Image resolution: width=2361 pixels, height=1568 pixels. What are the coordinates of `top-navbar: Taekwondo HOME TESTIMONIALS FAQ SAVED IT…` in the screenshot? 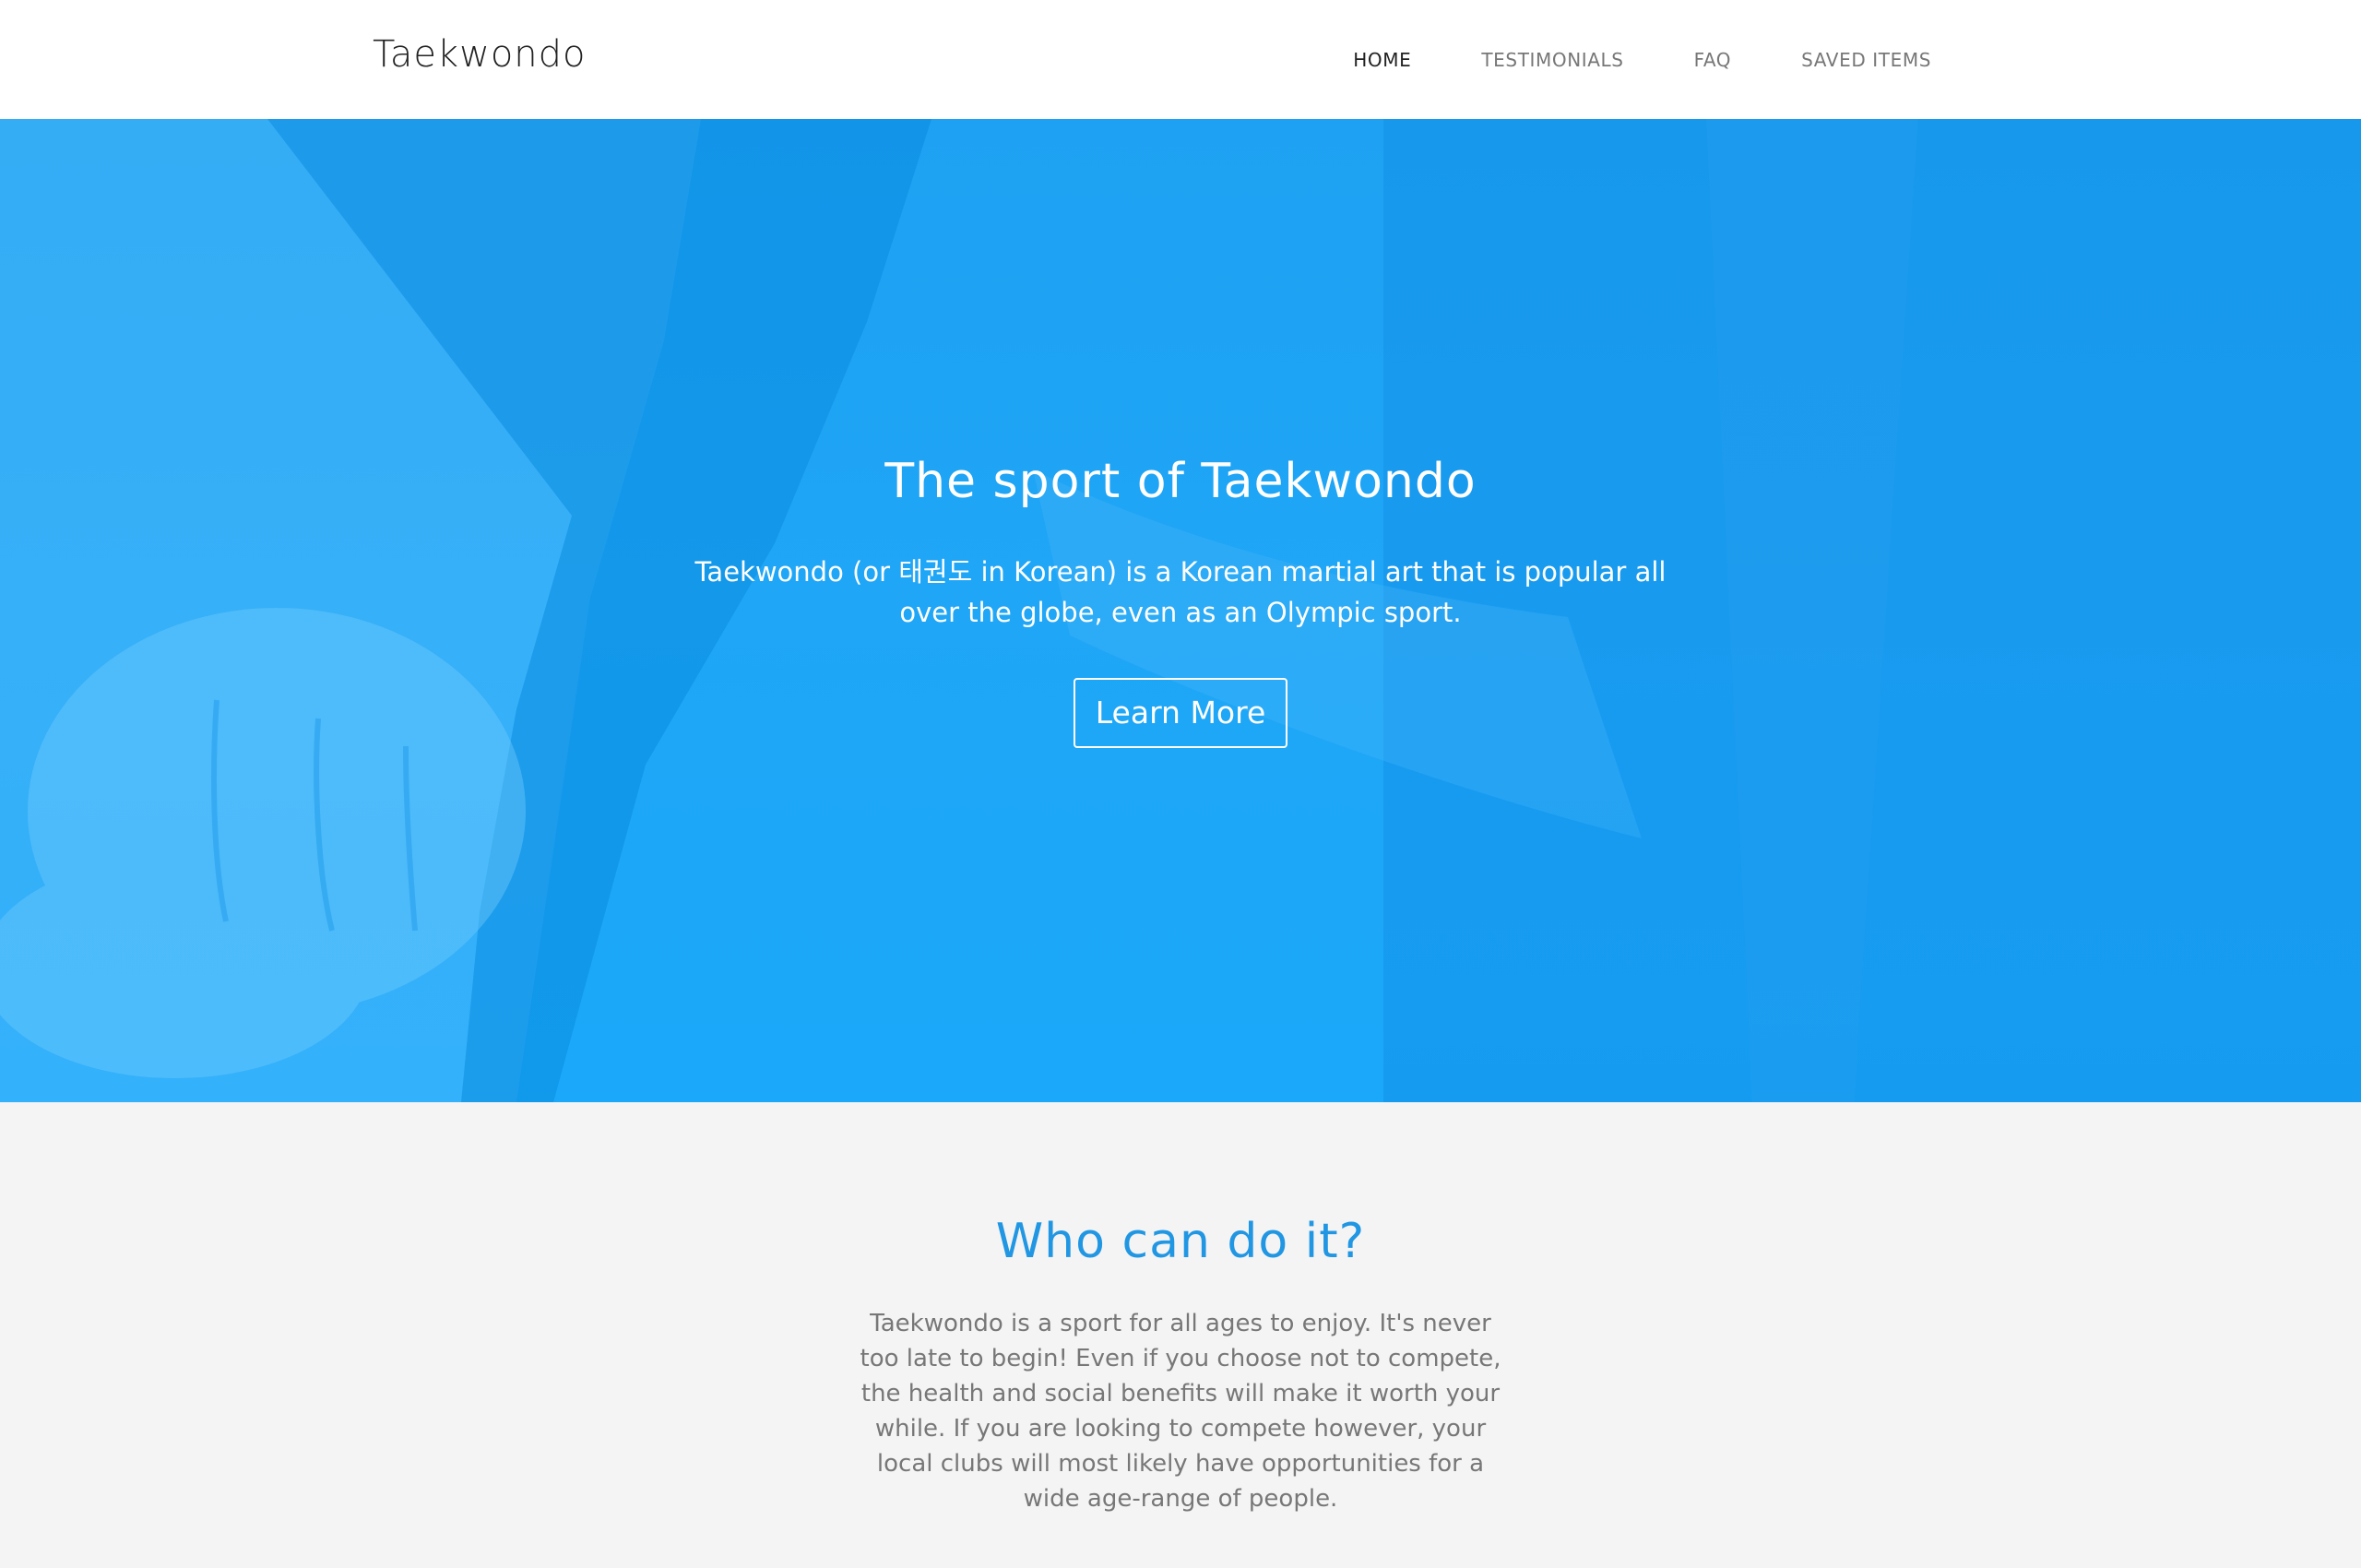 It's located at (1180, 59).